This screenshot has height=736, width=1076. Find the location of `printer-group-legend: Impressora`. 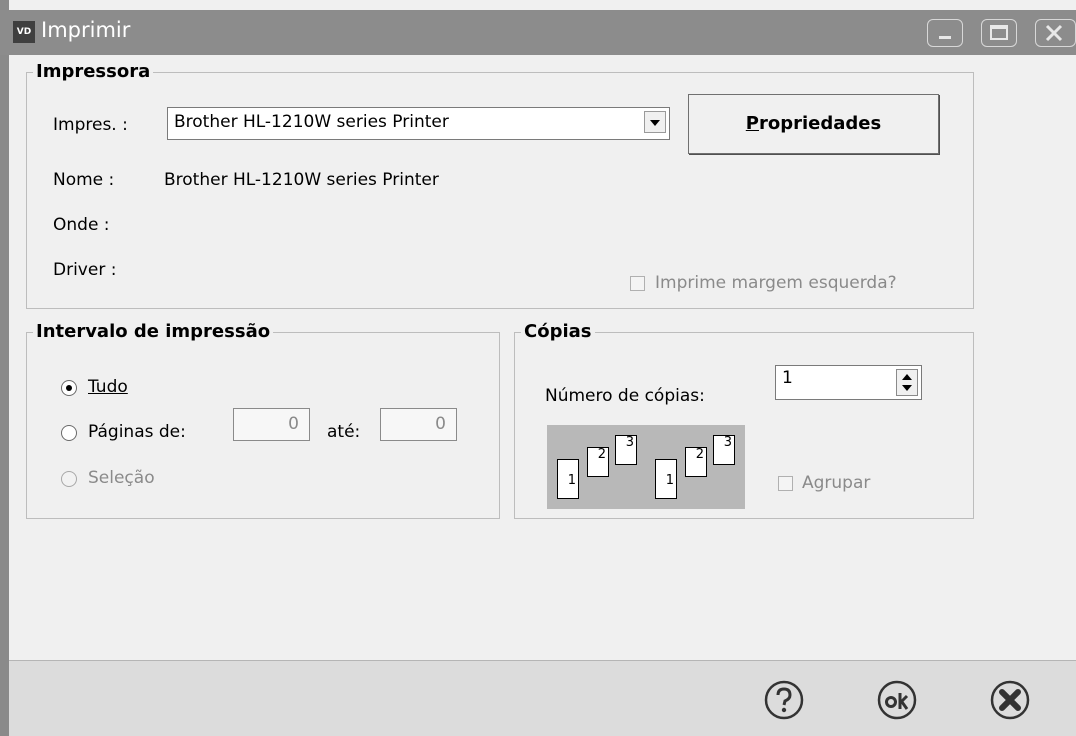

printer-group-legend: Impressora is located at coordinates (93, 72).